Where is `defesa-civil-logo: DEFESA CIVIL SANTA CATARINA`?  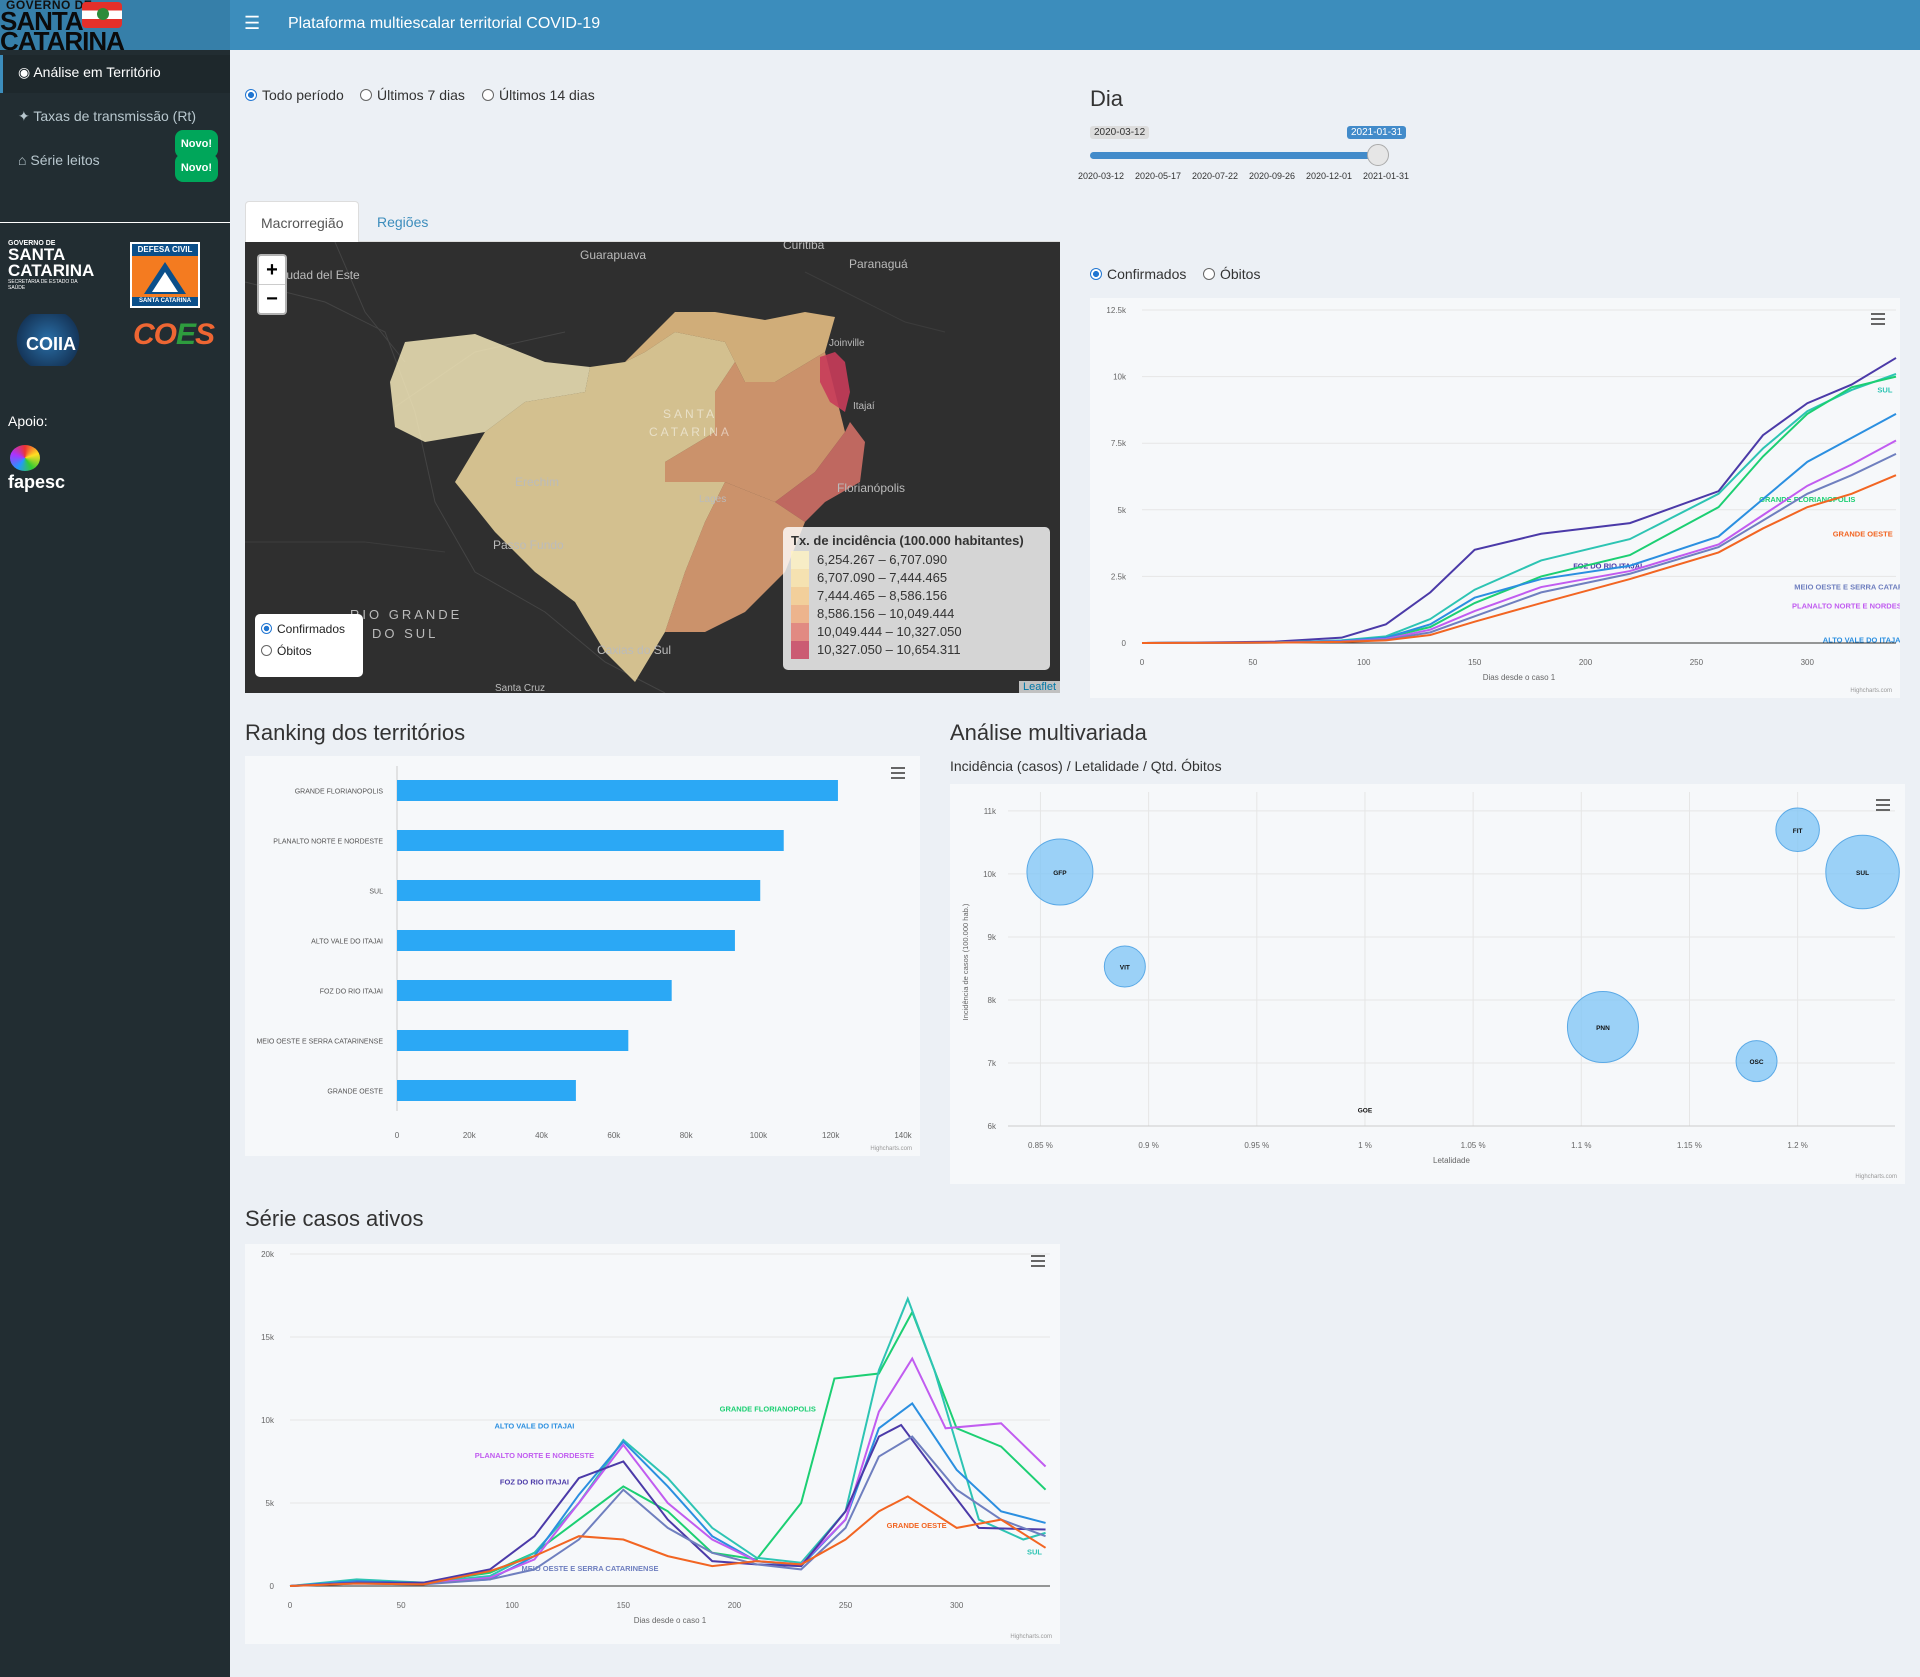
defesa-civil-logo: DEFESA CIVIL SANTA CATARINA is located at coordinates (165, 275).